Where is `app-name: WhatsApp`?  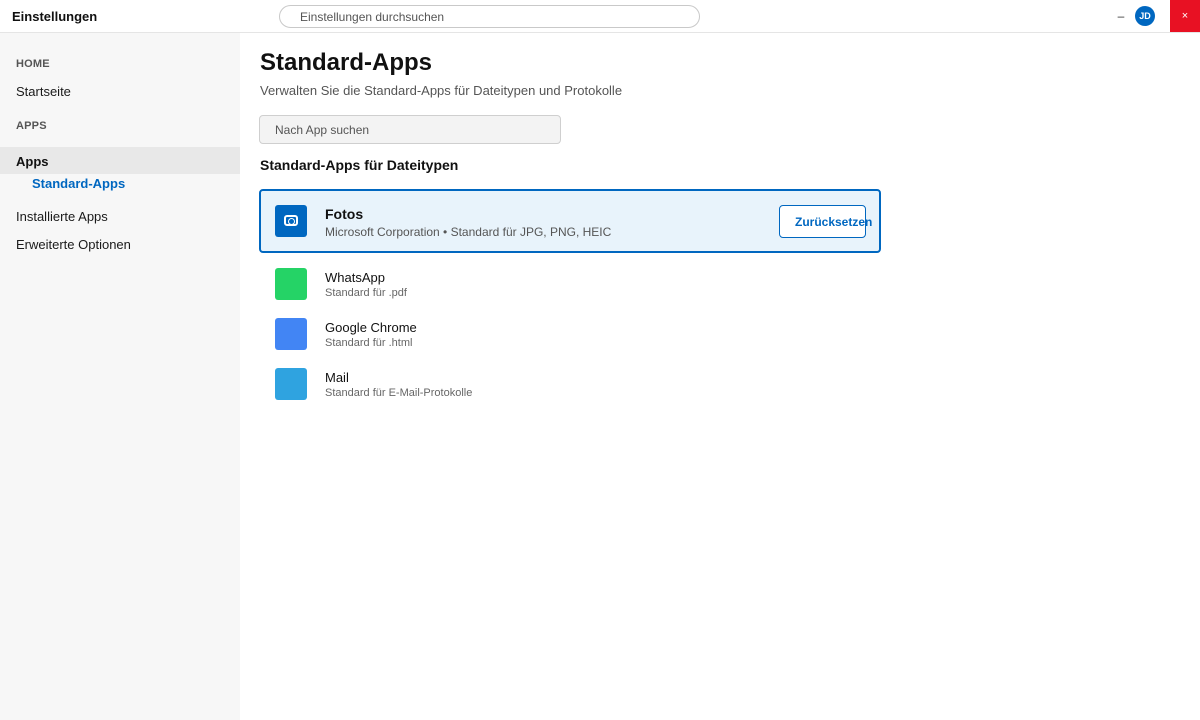
app-name: WhatsApp is located at coordinates (355, 277).